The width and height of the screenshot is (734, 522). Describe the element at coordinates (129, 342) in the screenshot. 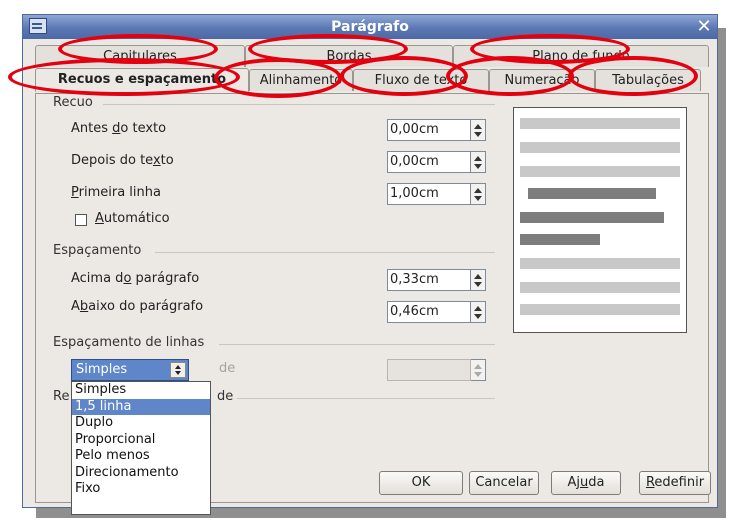

I see `section-line-spacing: Espaçamento de linhas` at that location.